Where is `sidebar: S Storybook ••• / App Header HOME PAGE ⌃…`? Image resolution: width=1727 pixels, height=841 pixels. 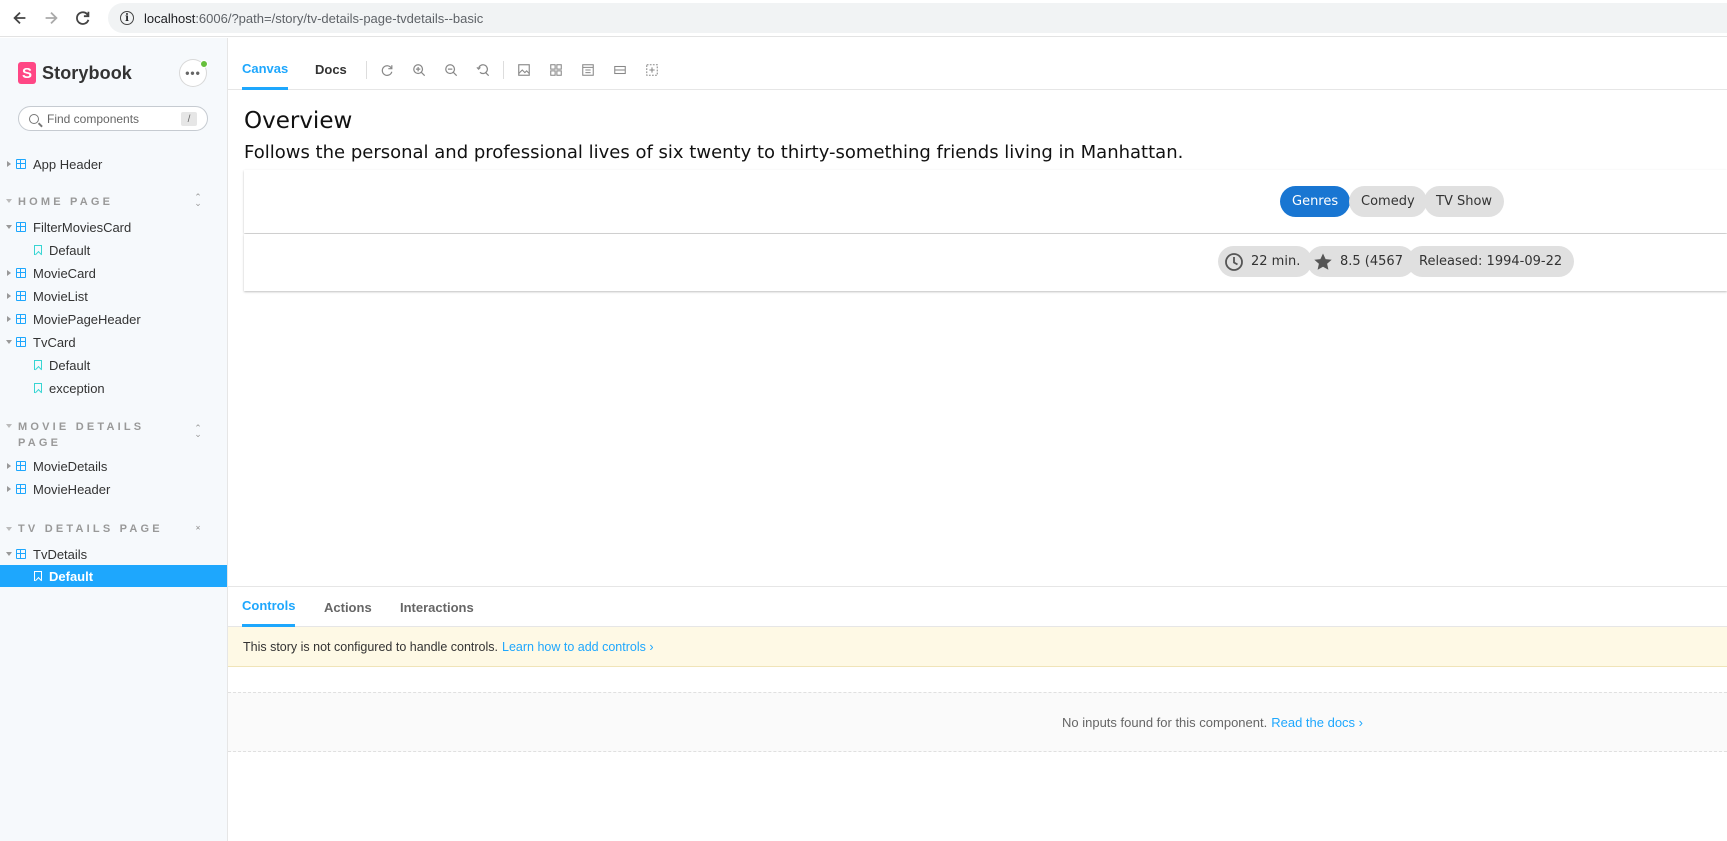 sidebar: S Storybook ••• / App Header HOME PAGE ⌃… is located at coordinates (114, 439).